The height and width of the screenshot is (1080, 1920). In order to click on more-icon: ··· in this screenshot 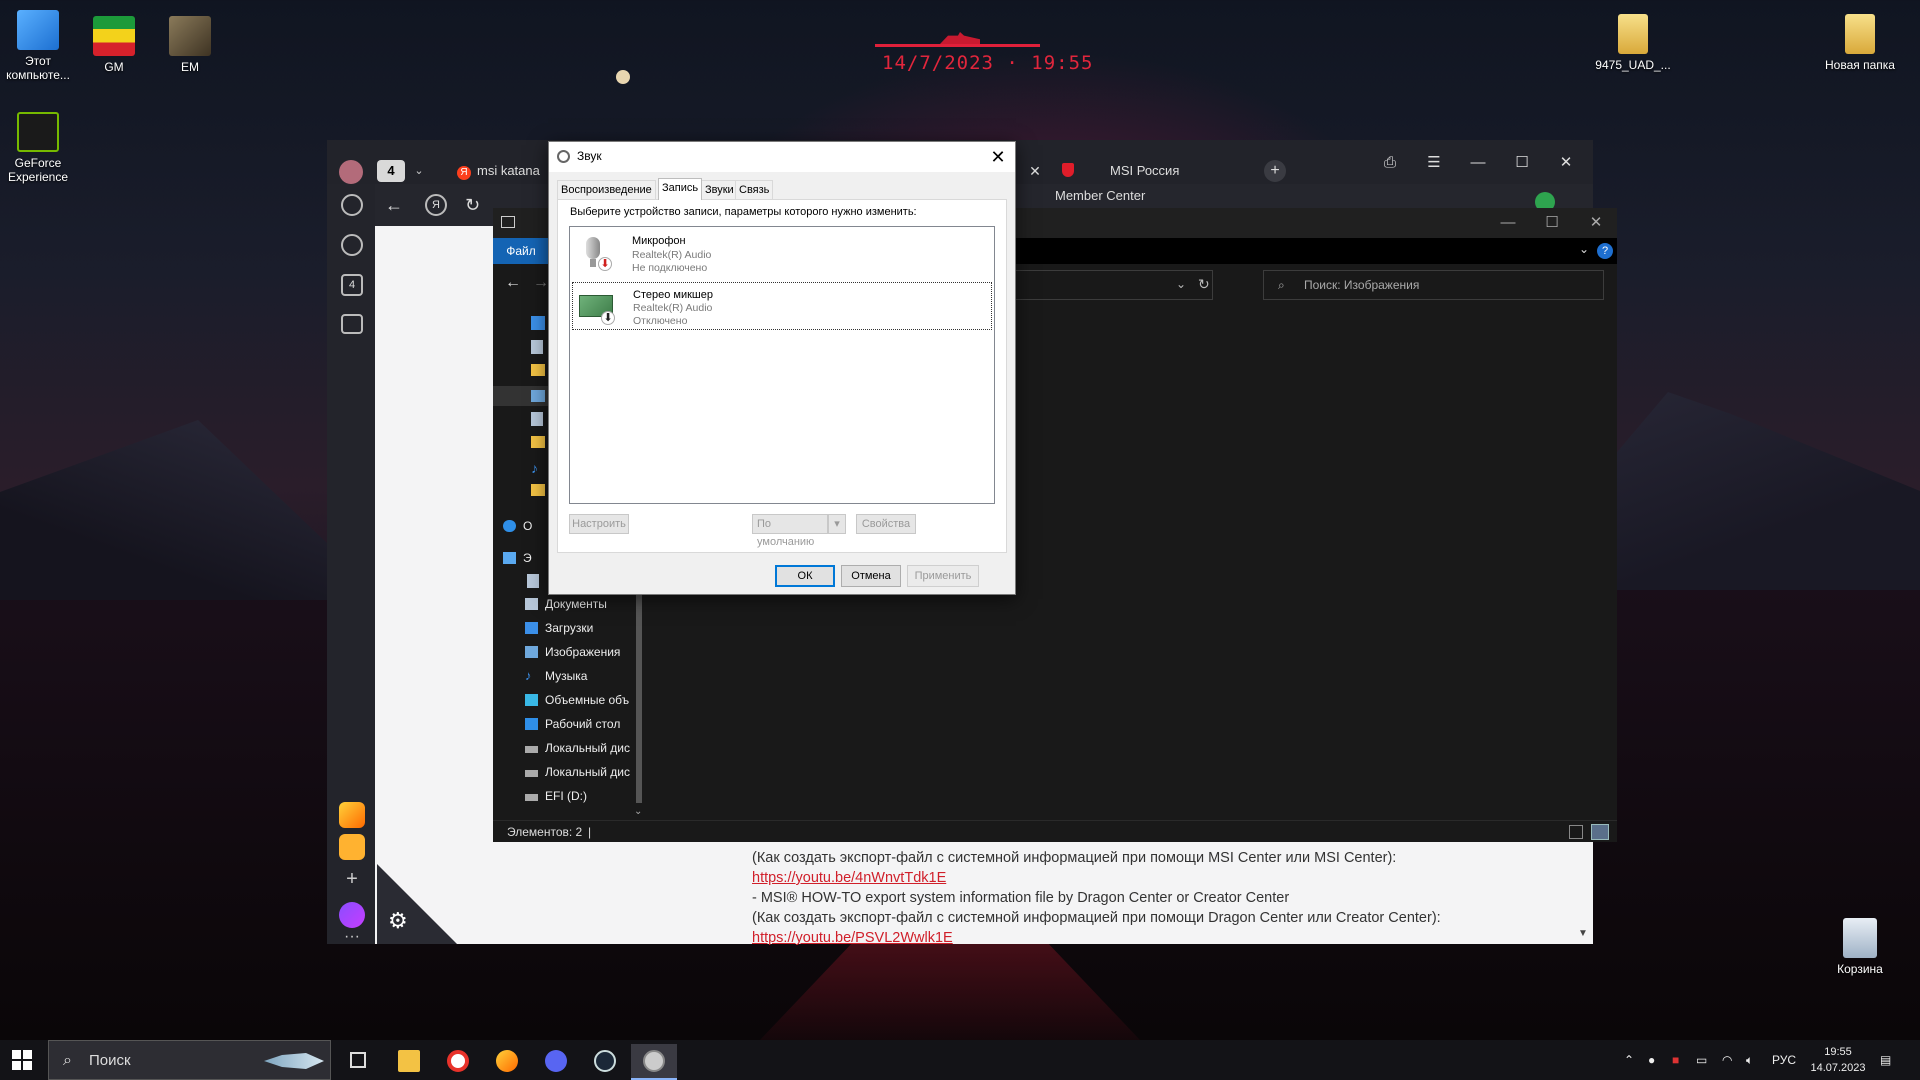, I will do `click(352, 937)`.